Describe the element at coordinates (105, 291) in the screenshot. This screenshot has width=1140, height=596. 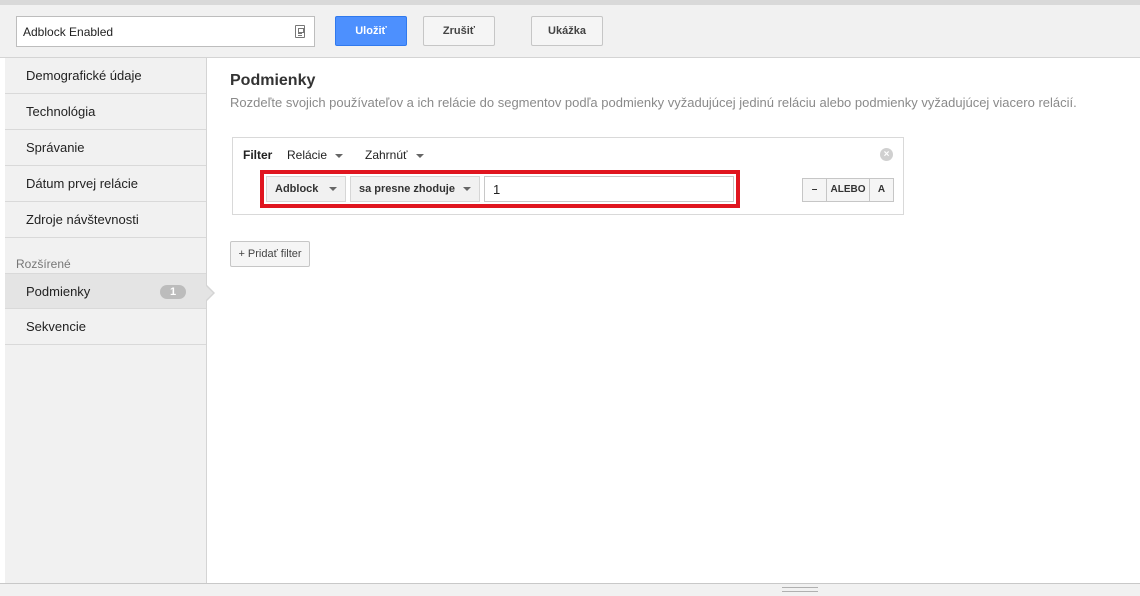
I see `sidebar-item-conditions: Podmienky 1` at that location.